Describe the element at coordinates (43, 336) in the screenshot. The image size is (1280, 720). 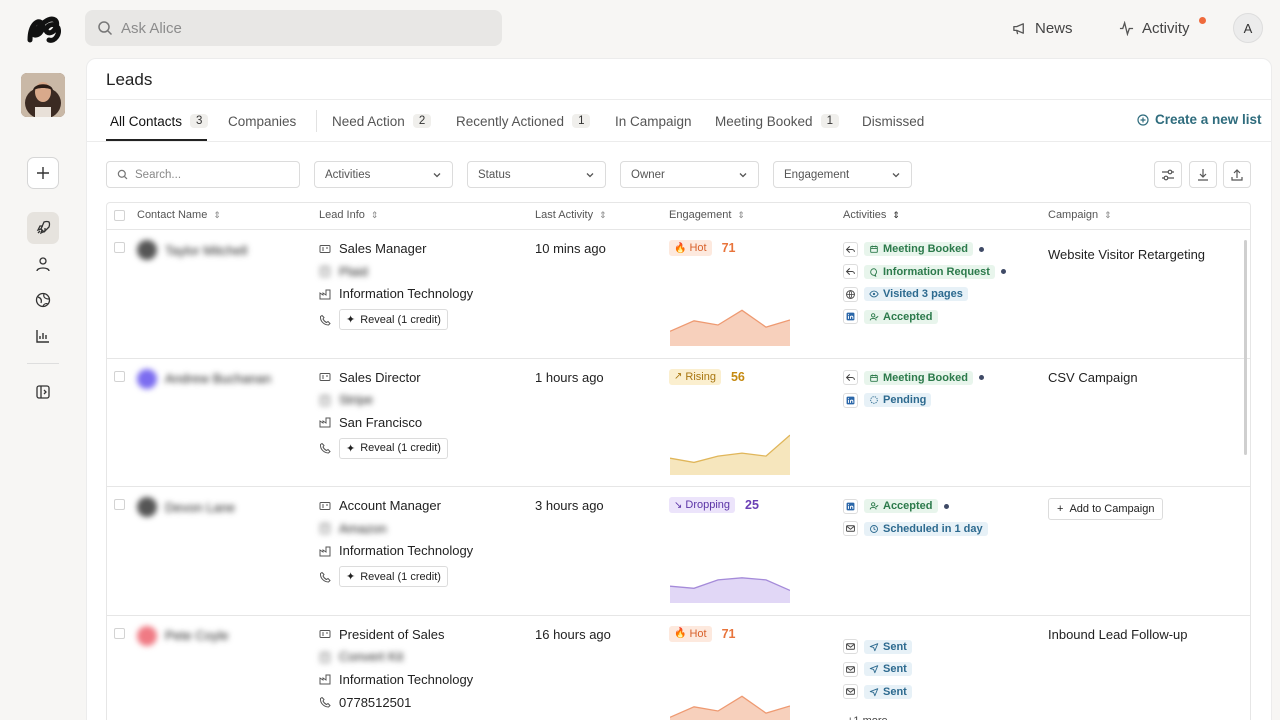
I see `sidebar-analytics` at that location.